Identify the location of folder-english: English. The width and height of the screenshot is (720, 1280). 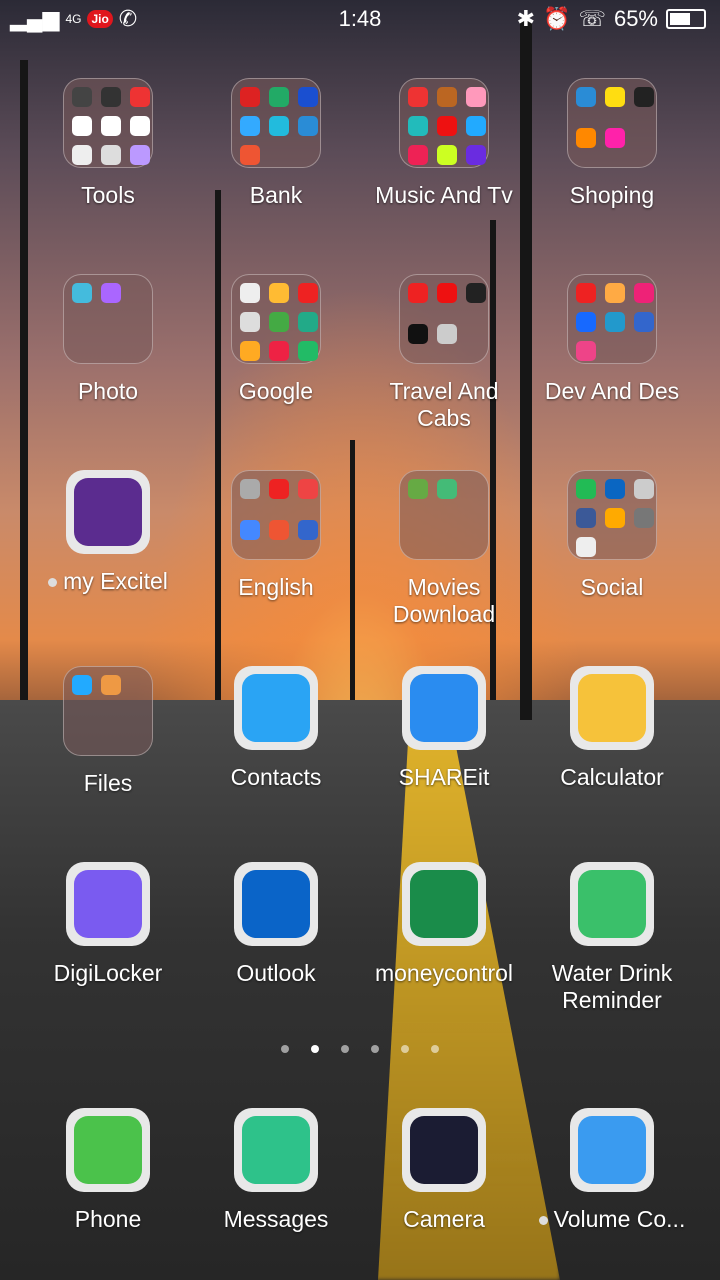
(276, 535).